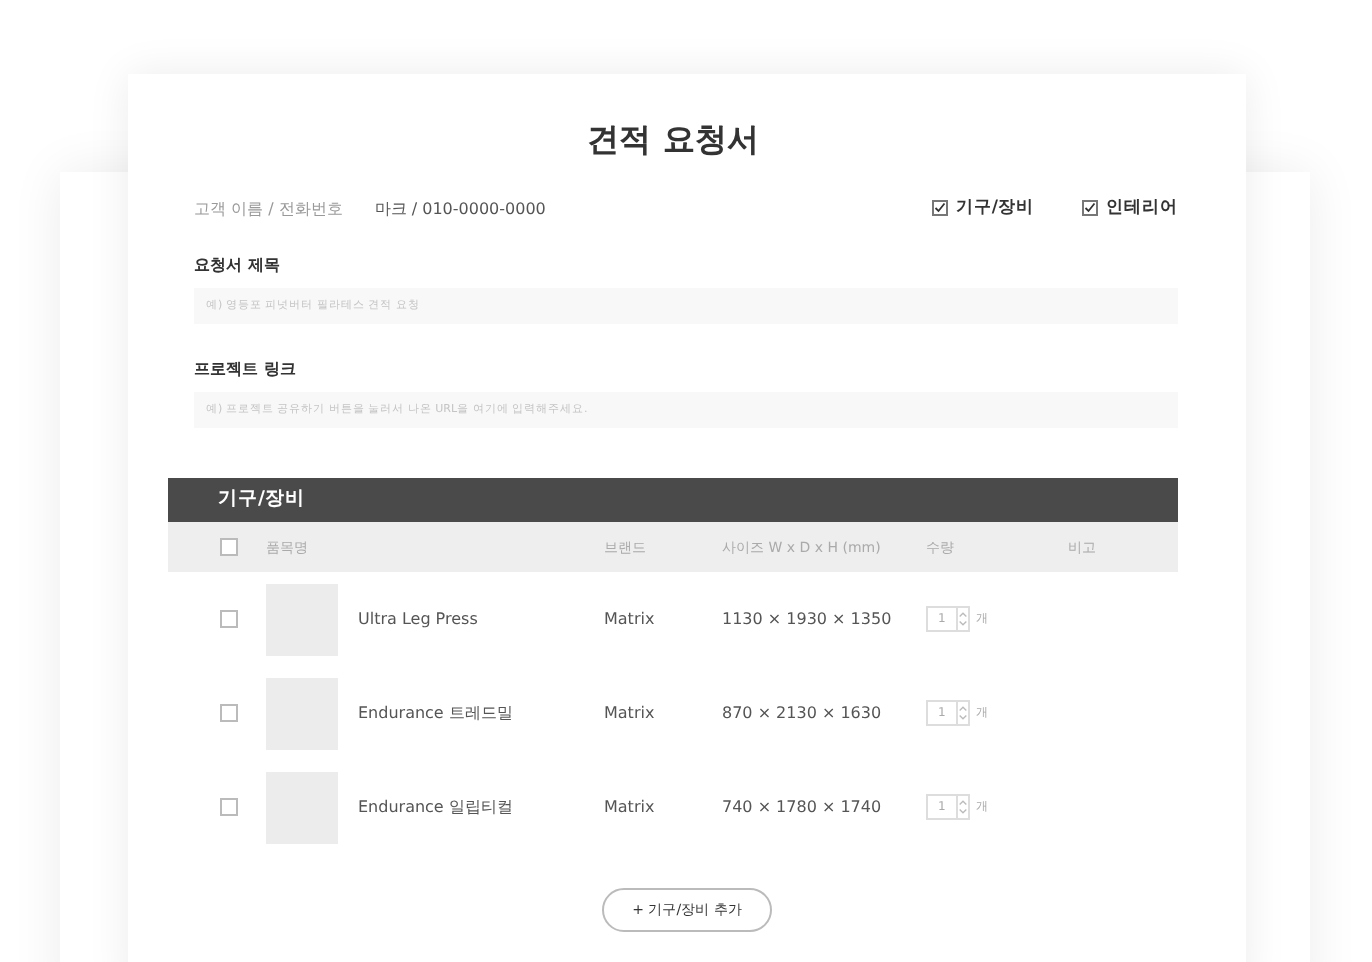 The height and width of the screenshot is (962, 1372). What do you see at coordinates (808, 619) in the screenshot?
I see `table-cell-text: 1130 × 1930 × 1350` at bounding box center [808, 619].